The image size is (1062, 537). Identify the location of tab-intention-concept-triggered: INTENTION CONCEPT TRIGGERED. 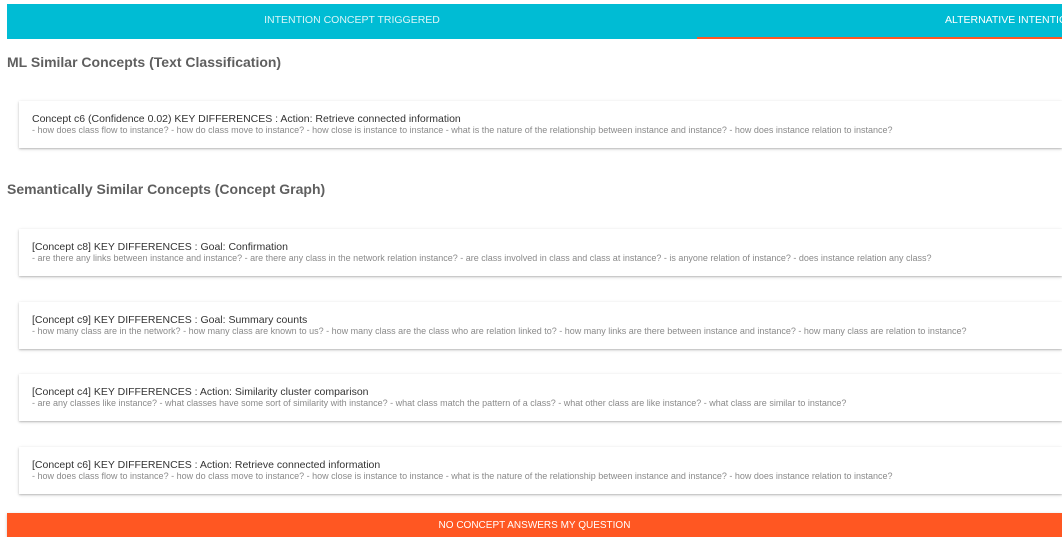
(352, 21).